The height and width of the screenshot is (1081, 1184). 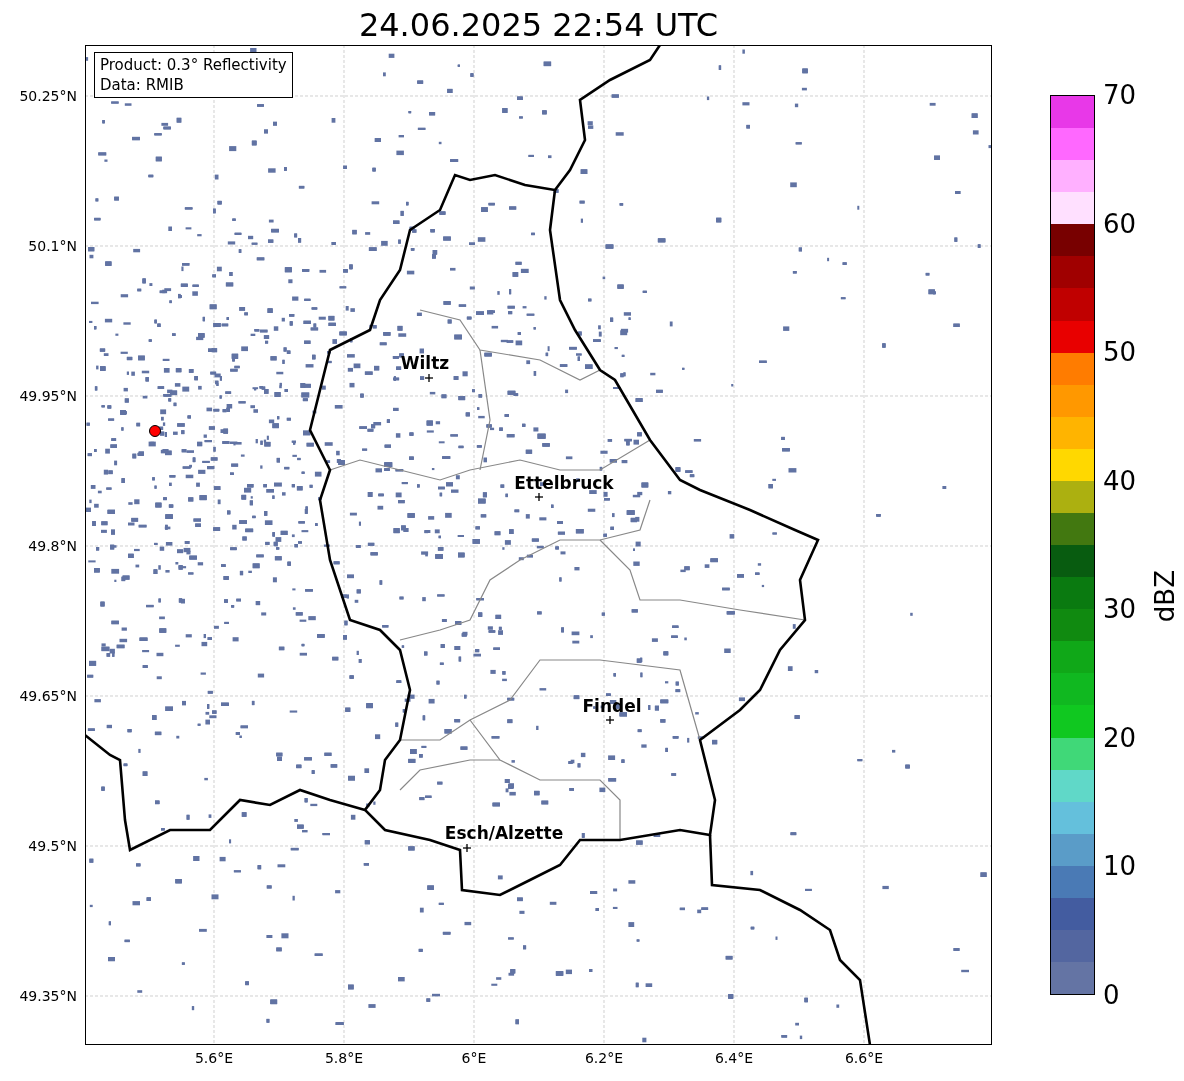 I want to click on scale-tick-label: 0, so click(x=1111, y=995).